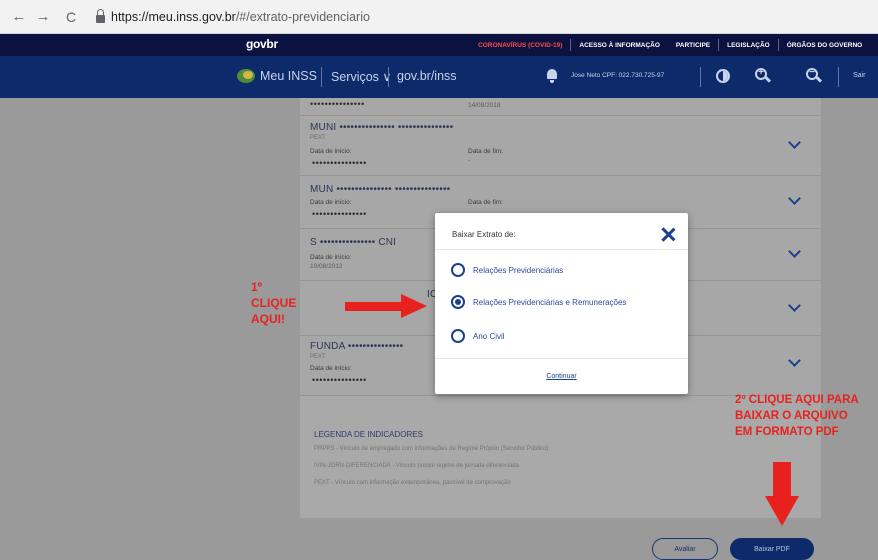  I want to click on option-label: Relações Previdenciárias e Remunerações, so click(550, 302).